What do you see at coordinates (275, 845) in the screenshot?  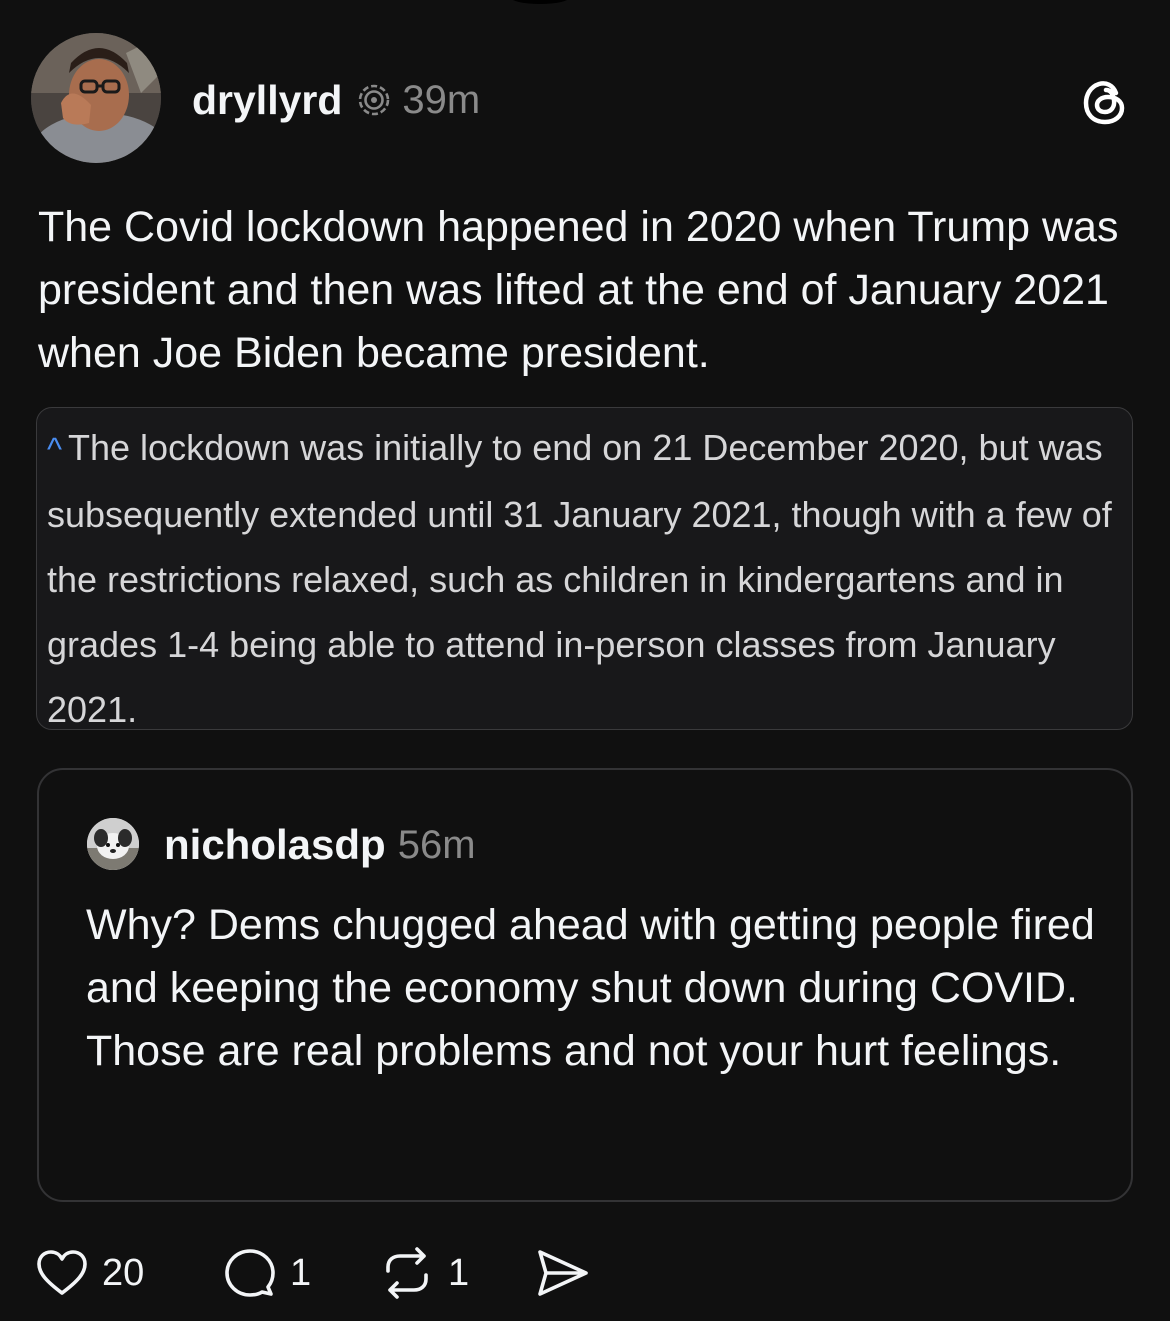 I see `quoted-author-username: nicholasdp` at bounding box center [275, 845].